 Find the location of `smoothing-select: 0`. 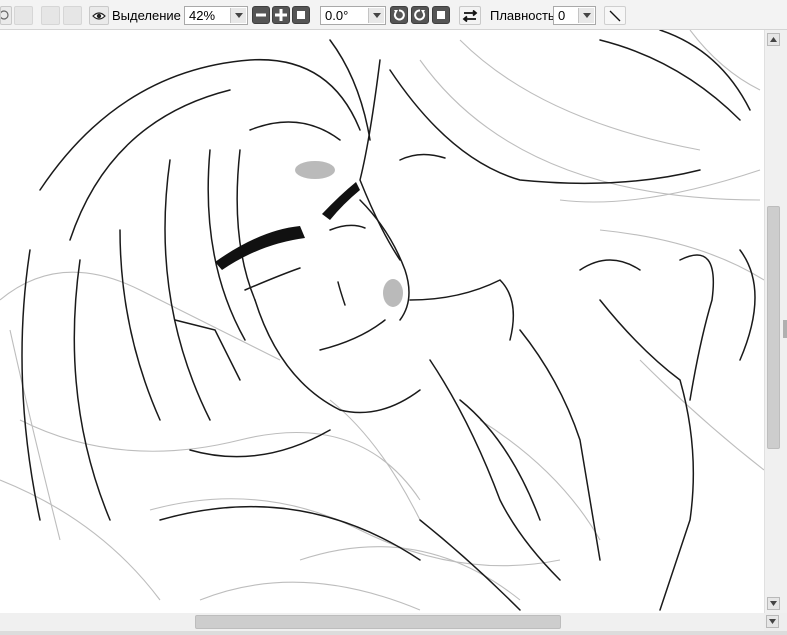

smoothing-select: 0 is located at coordinates (574, 15).